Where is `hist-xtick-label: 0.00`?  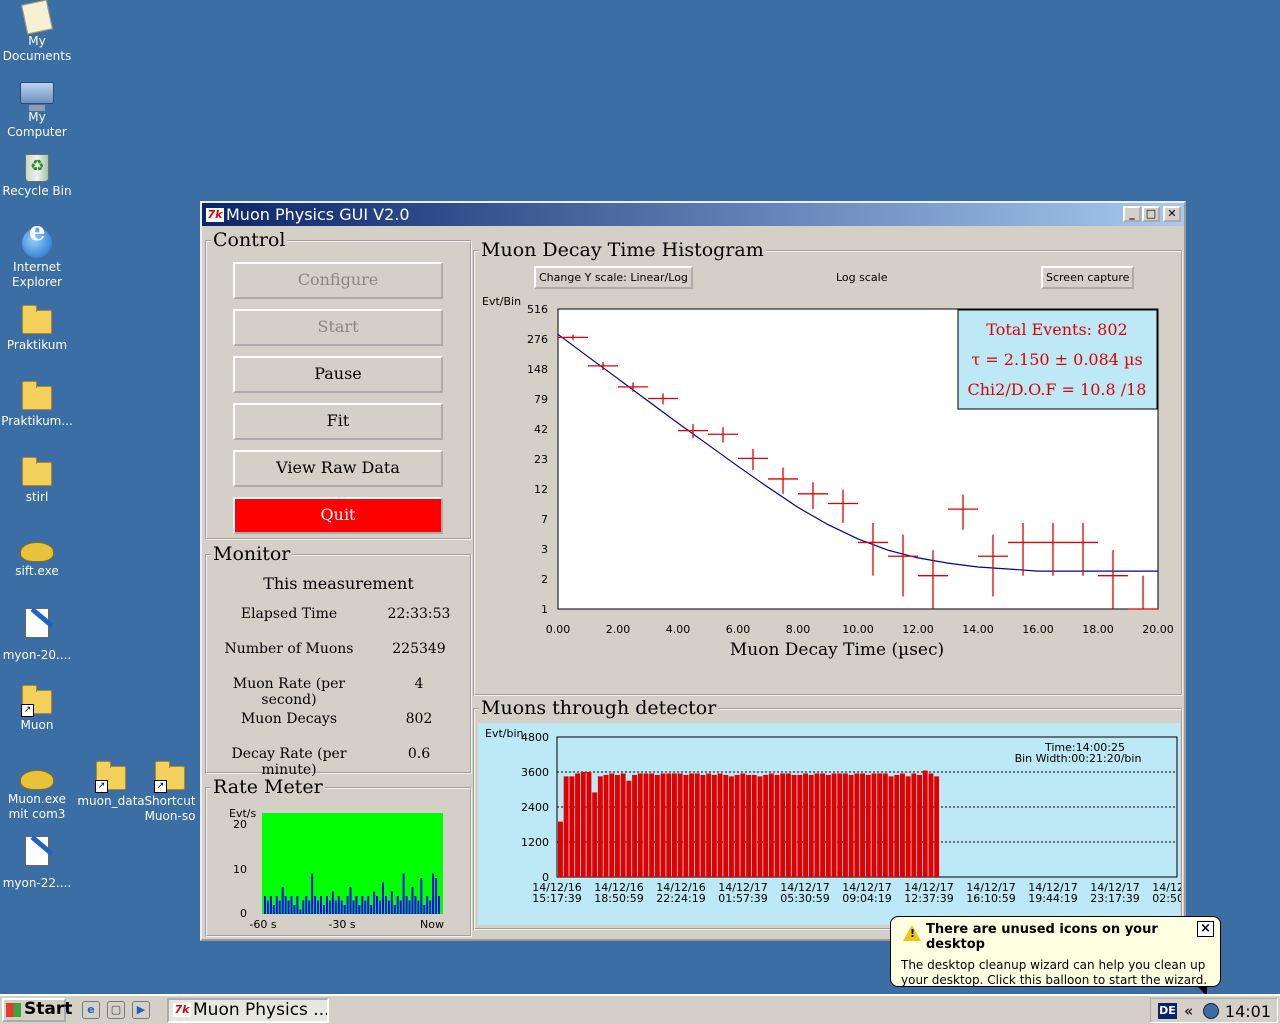 hist-xtick-label: 0.00 is located at coordinates (558, 629).